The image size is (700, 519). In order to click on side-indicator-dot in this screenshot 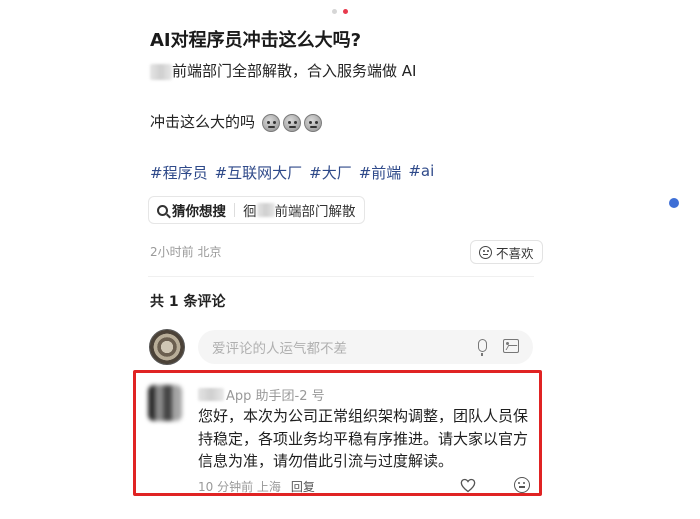, I will do `click(674, 203)`.